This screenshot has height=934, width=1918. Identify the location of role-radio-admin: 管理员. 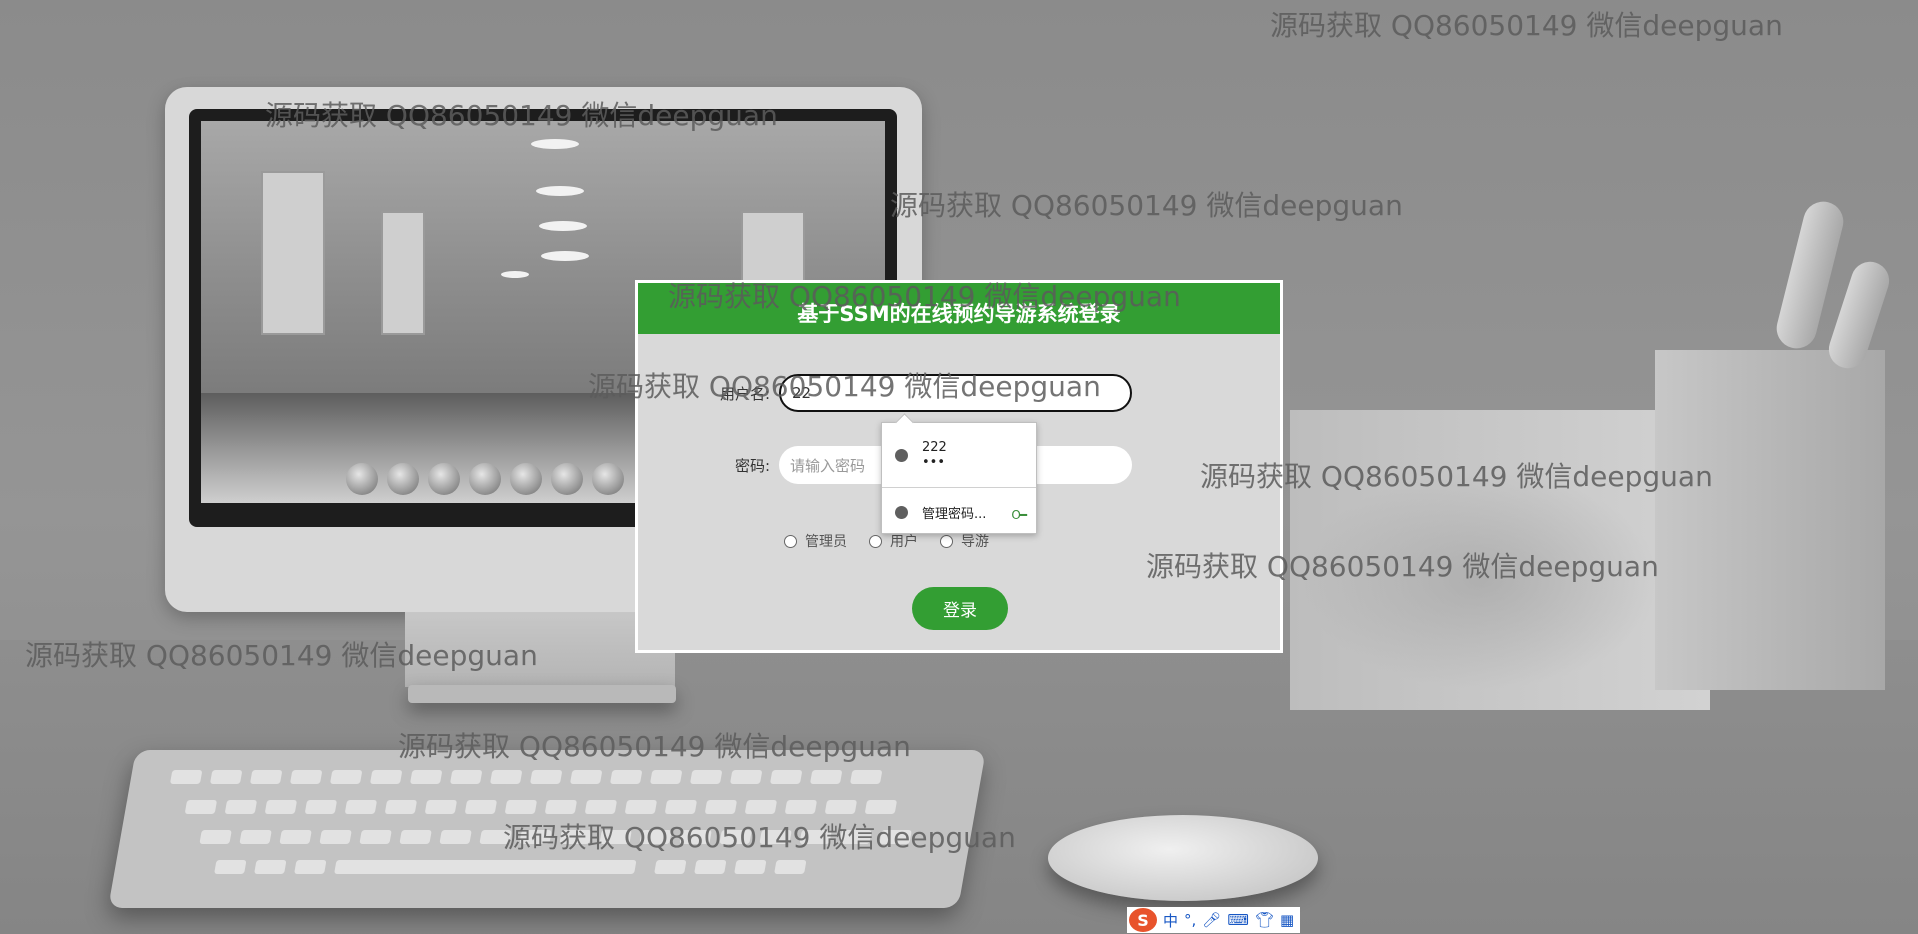
(815, 541).